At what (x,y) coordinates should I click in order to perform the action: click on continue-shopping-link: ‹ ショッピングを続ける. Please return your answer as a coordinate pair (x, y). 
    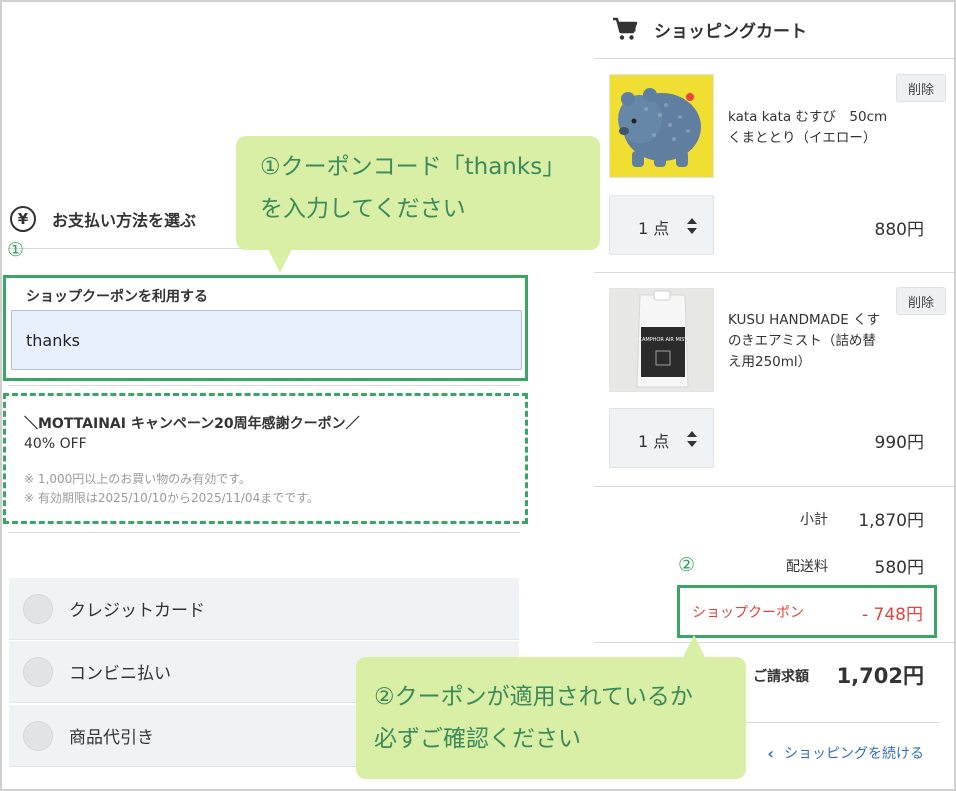
    Looking at the image, I should click on (845, 753).